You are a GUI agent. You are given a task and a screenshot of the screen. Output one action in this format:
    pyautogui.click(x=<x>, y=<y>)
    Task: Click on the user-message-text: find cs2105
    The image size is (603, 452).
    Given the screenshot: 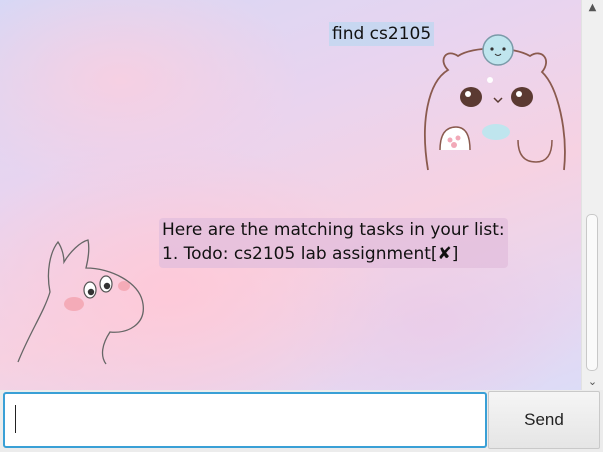 What is the action you would take?
    pyautogui.click(x=382, y=34)
    